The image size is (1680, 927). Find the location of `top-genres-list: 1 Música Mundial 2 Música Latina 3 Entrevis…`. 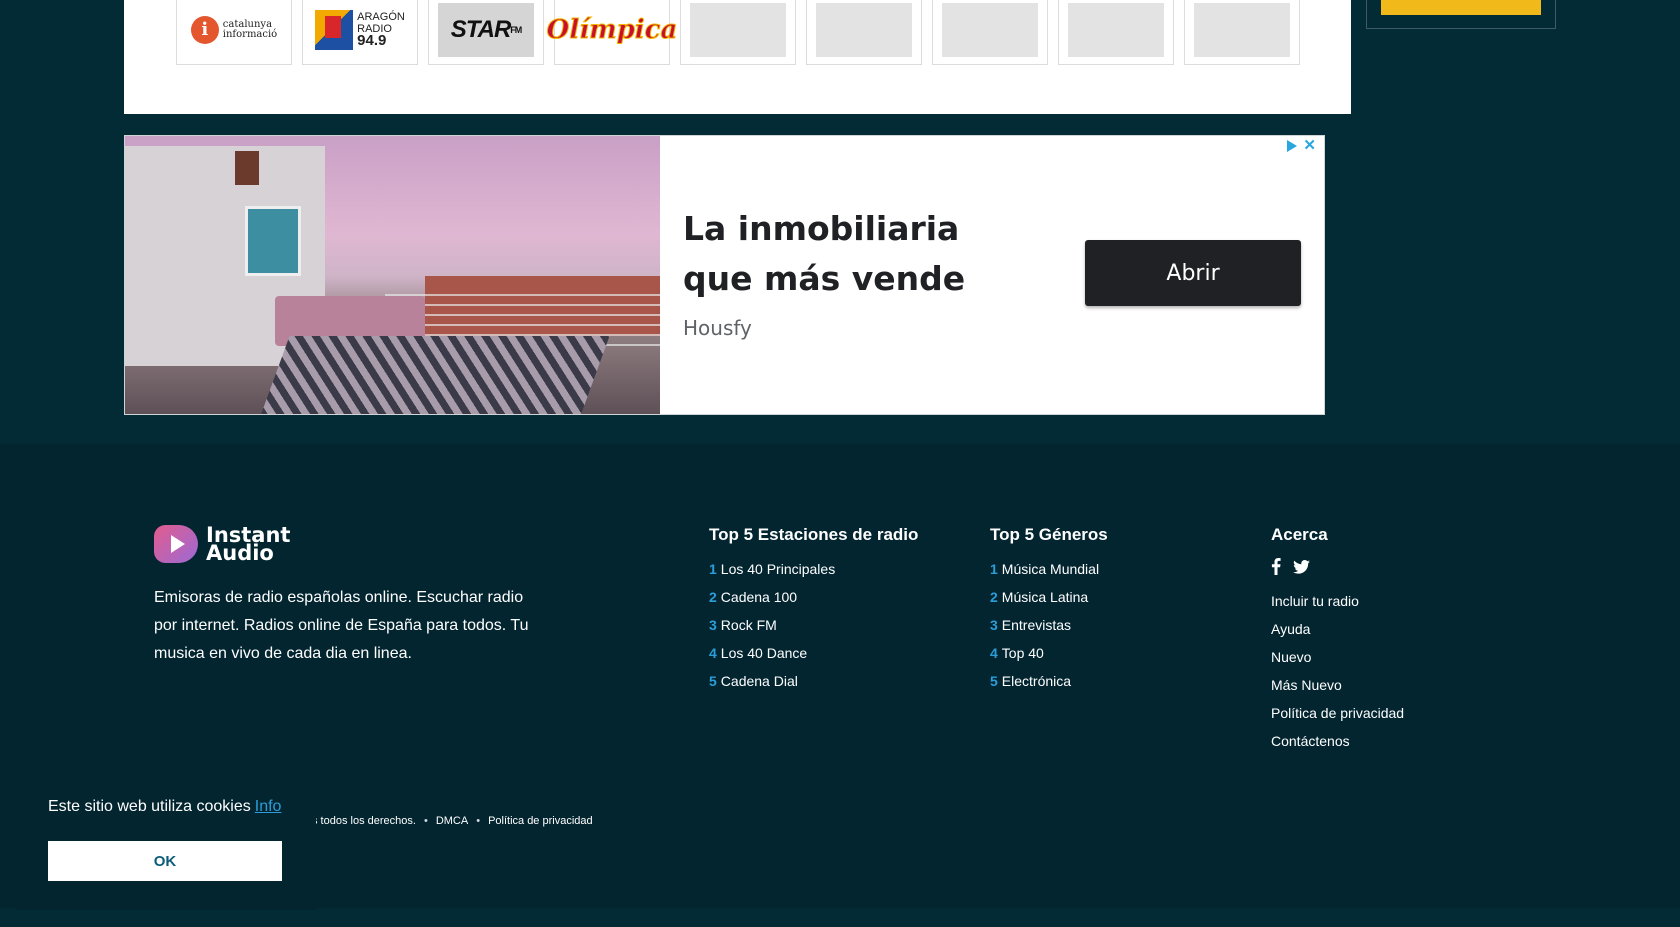

top-genres-list: 1 Música Mundial 2 Música Latina 3 Entrevis… is located at coordinates (1044, 625).